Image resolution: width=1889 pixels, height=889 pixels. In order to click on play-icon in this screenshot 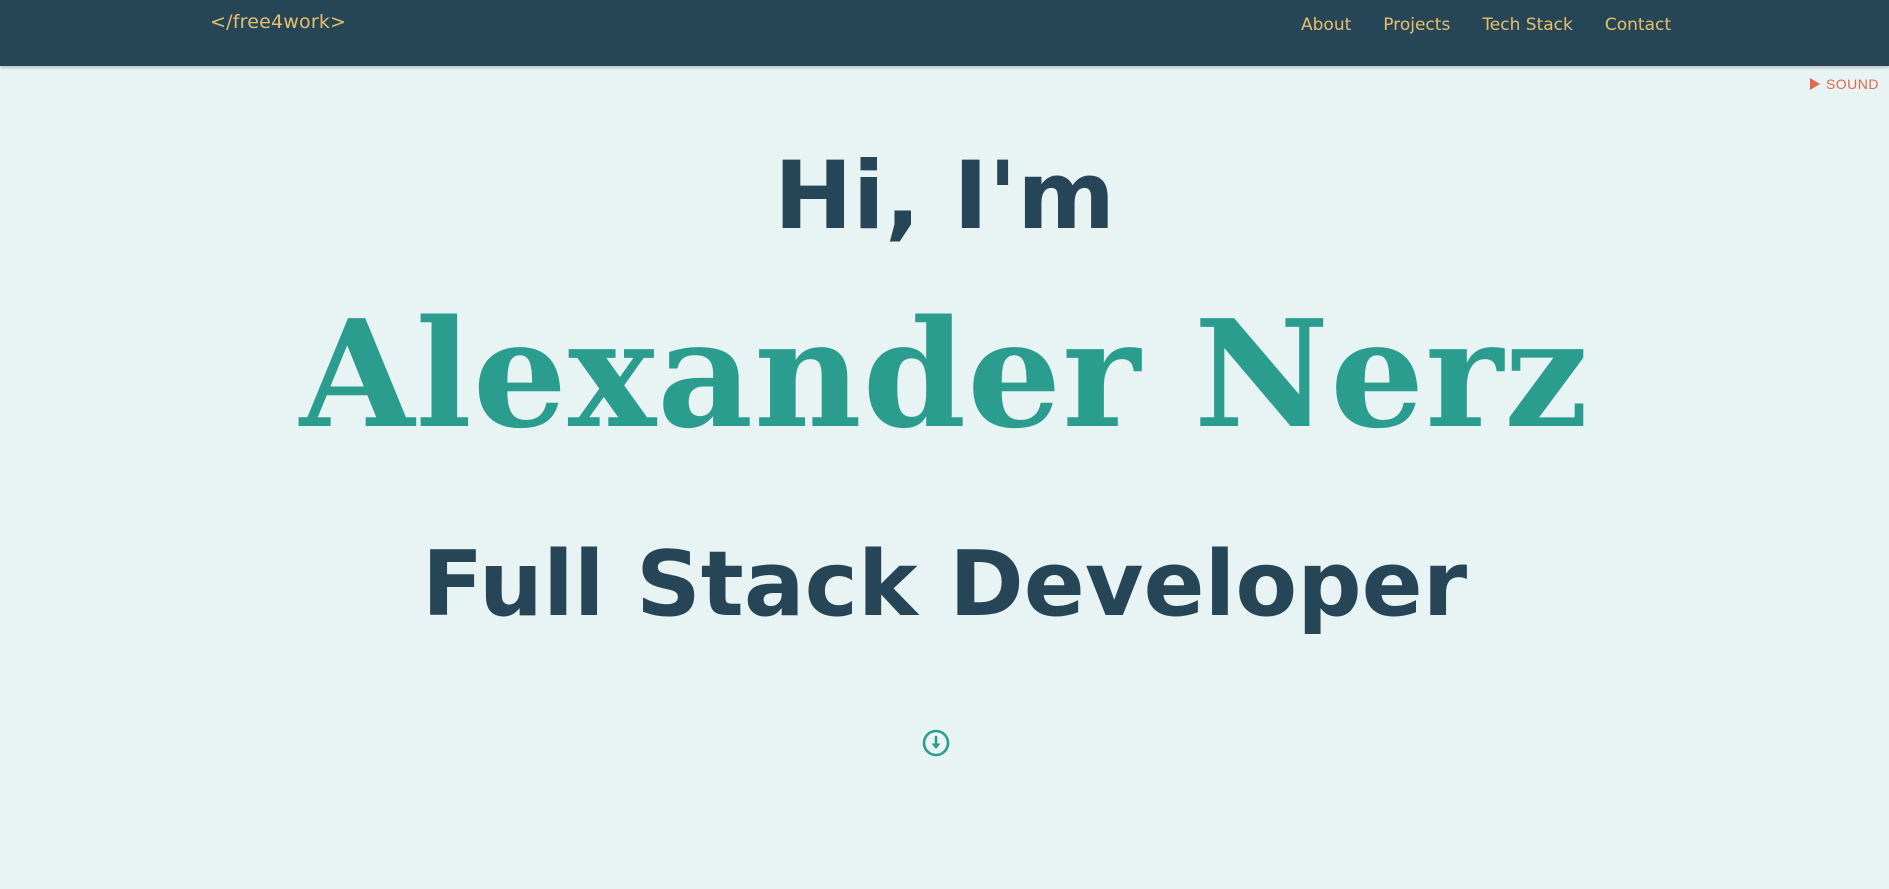, I will do `click(1814, 84)`.